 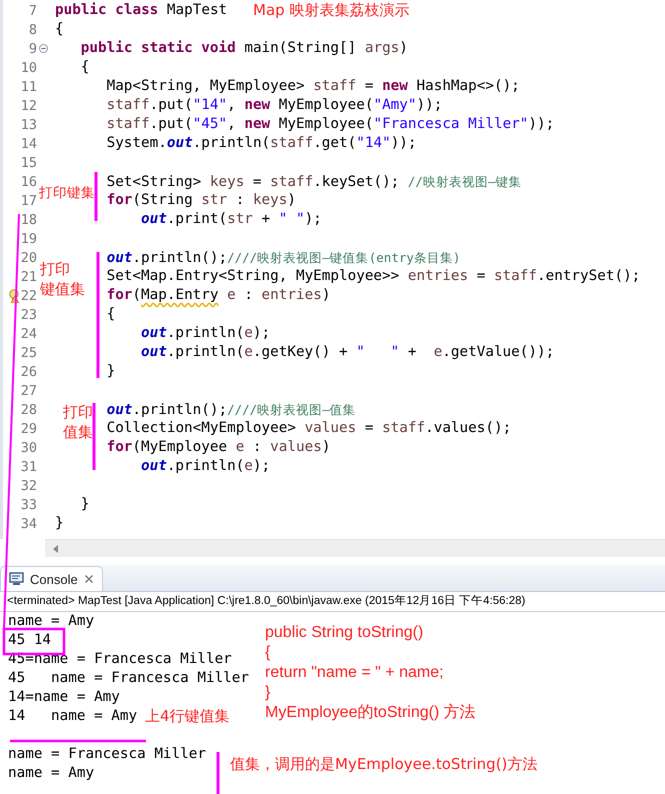 What do you see at coordinates (201, 200) in the screenshot?
I see `code-line: for(String str : keys)` at bounding box center [201, 200].